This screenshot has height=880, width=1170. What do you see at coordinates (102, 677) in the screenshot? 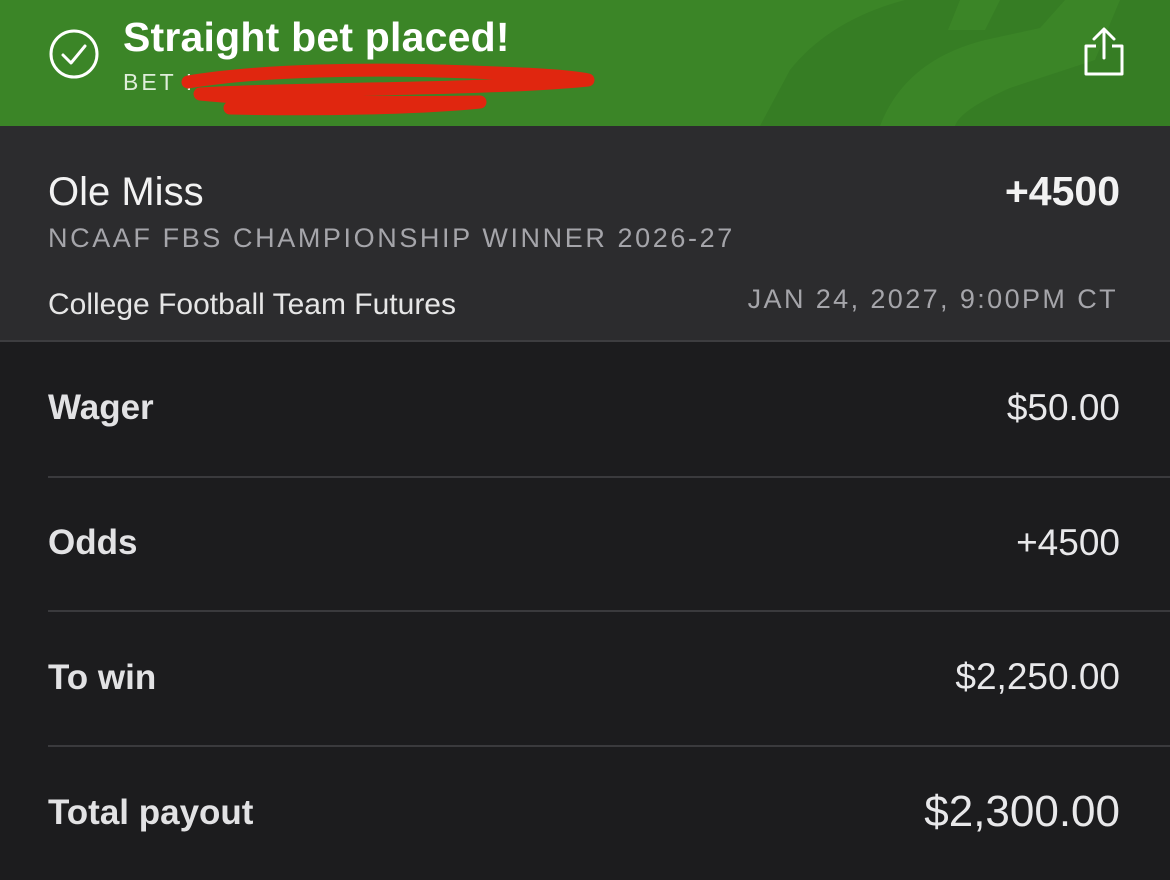
I see `to-win-label: To win` at bounding box center [102, 677].